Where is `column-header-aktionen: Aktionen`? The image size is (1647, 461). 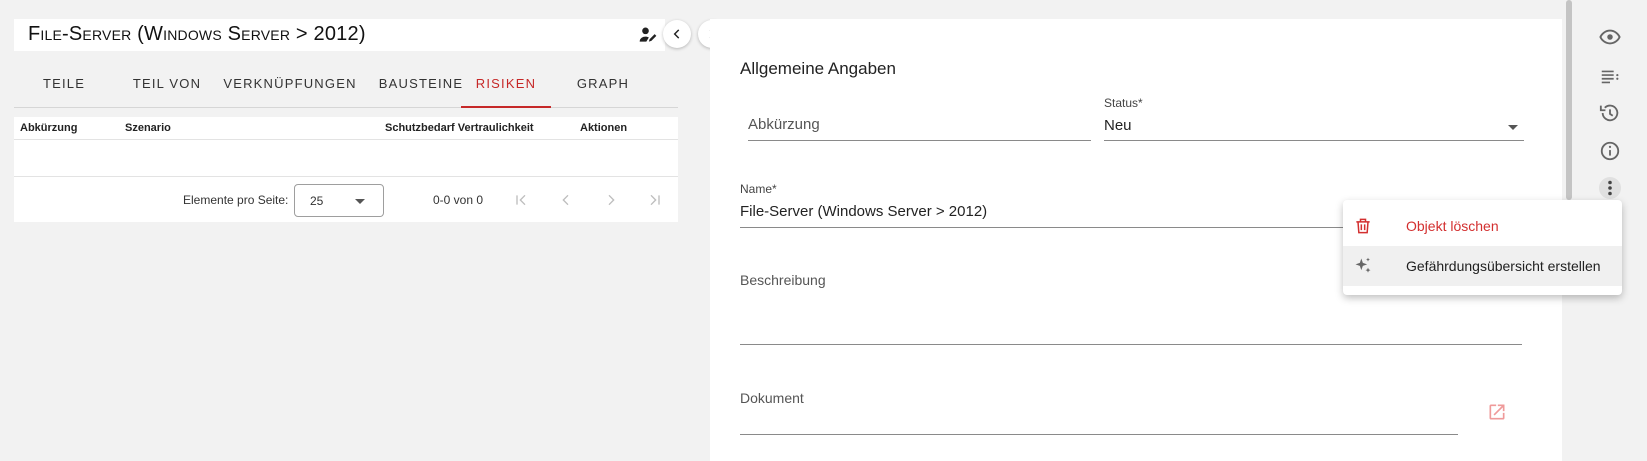
column-header-aktionen: Aktionen is located at coordinates (604, 128).